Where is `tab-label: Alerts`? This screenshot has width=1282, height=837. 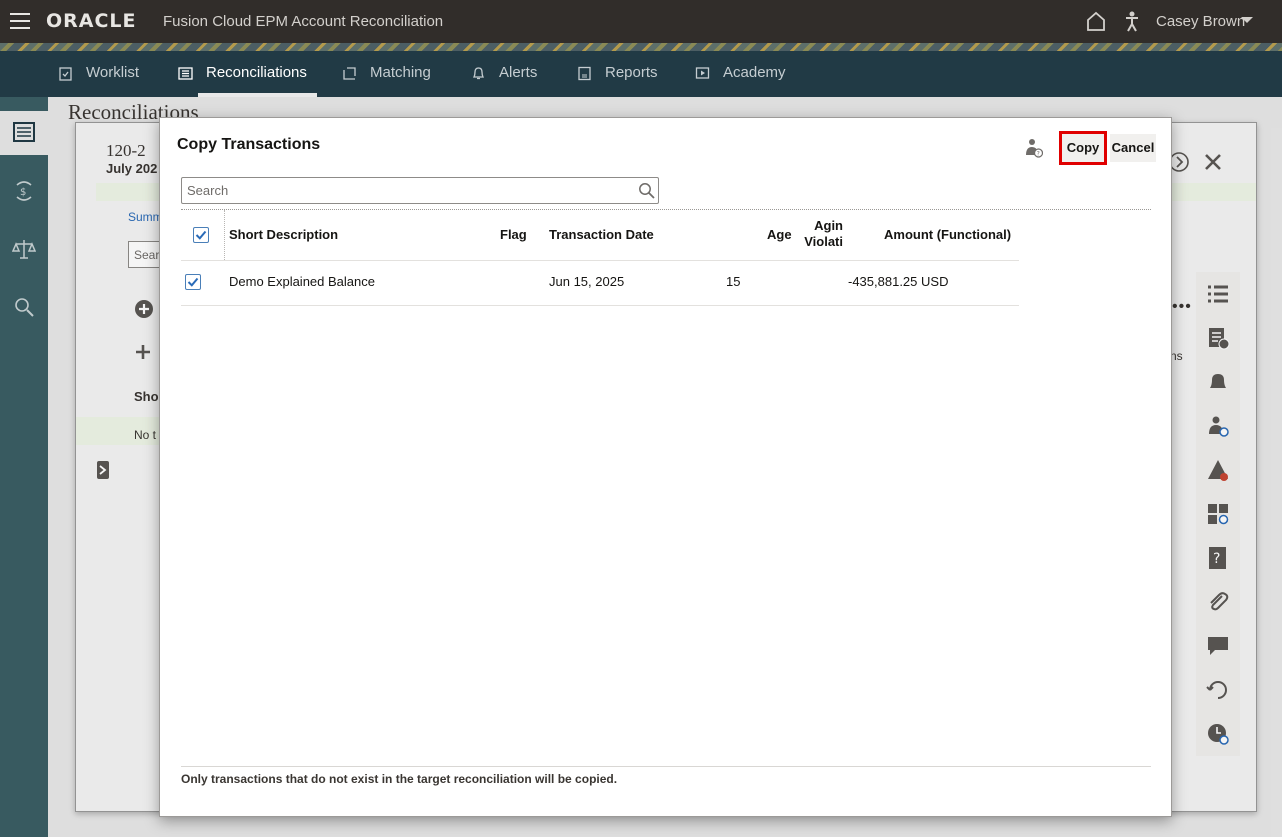
tab-label: Alerts is located at coordinates (518, 72).